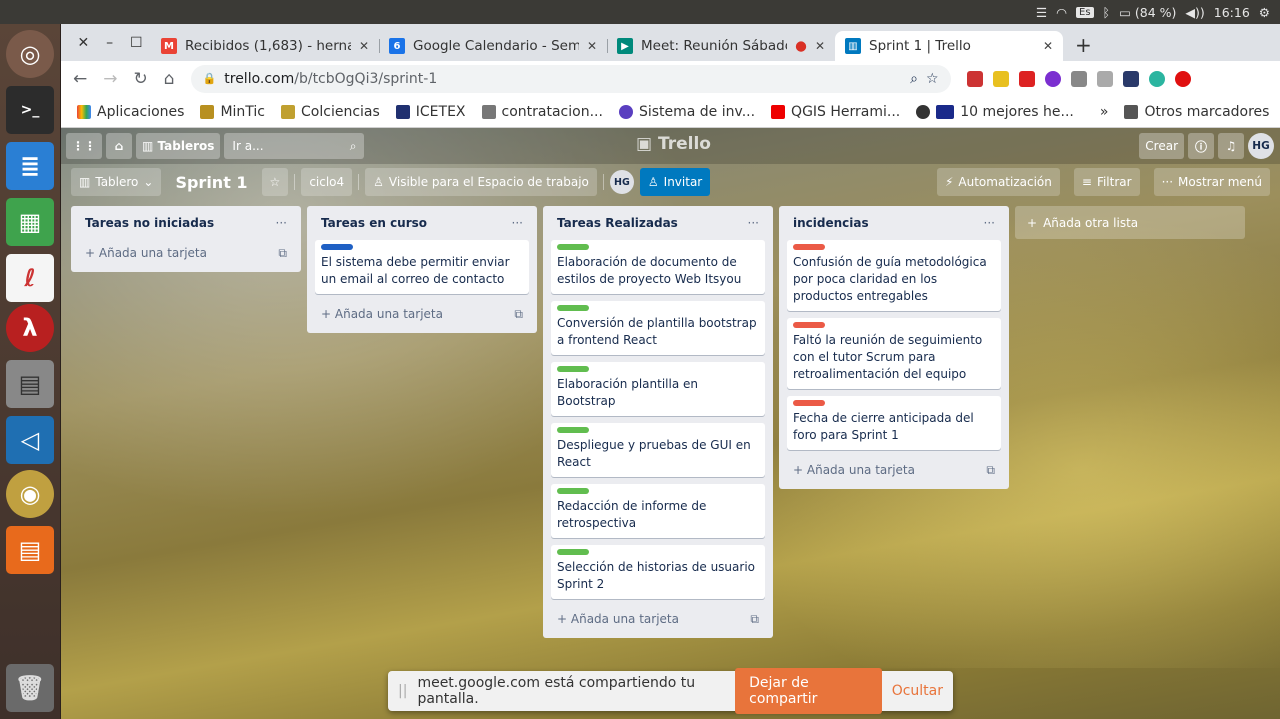 The width and height of the screenshot is (1280, 719). I want to click on tab-meet: ▶ Meet: Reunión Sábado ● ✕, so click(721, 46).